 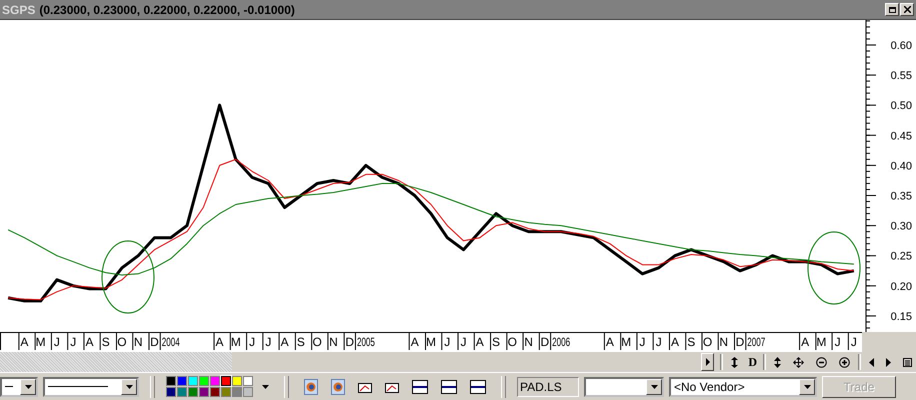 I want to click on line-style-dropdown, so click(x=91, y=386).